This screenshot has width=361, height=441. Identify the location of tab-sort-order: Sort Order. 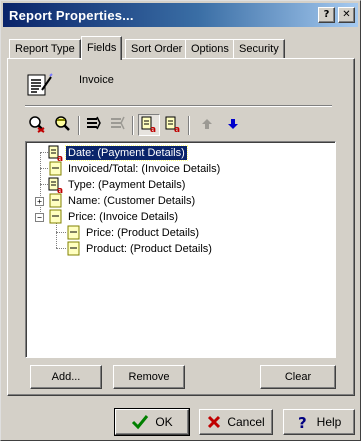
(157, 49).